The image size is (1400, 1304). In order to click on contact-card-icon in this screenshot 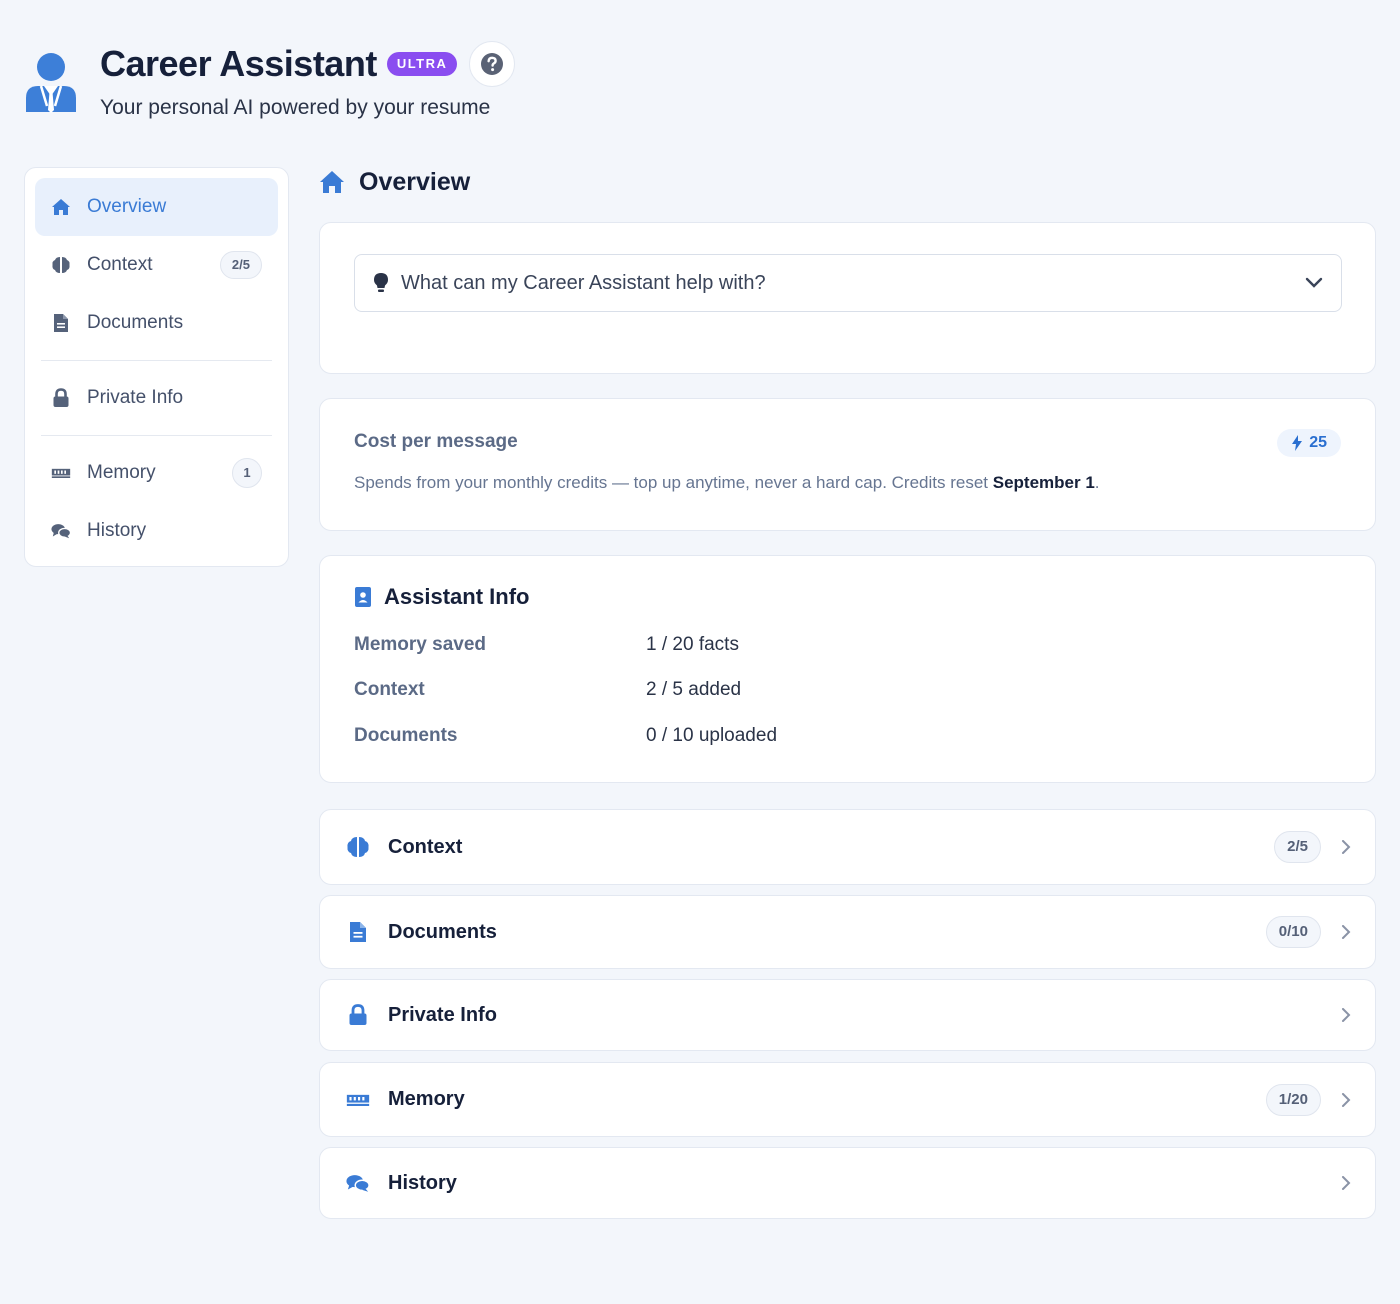, I will do `click(363, 597)`.